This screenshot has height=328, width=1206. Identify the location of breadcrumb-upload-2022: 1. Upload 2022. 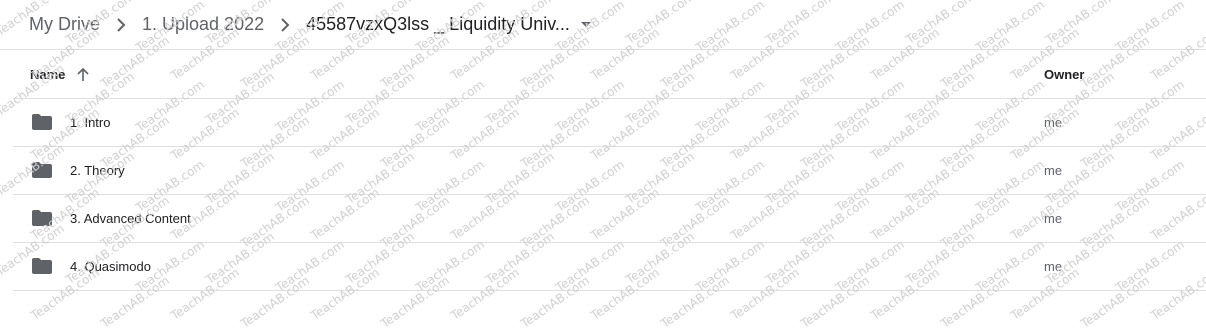
(203, 24).